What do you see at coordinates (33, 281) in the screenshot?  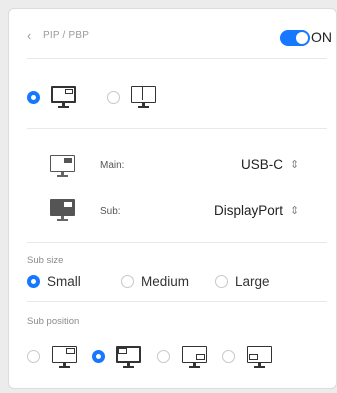 I see `size-small-radio` at bounding box center [33, 281].